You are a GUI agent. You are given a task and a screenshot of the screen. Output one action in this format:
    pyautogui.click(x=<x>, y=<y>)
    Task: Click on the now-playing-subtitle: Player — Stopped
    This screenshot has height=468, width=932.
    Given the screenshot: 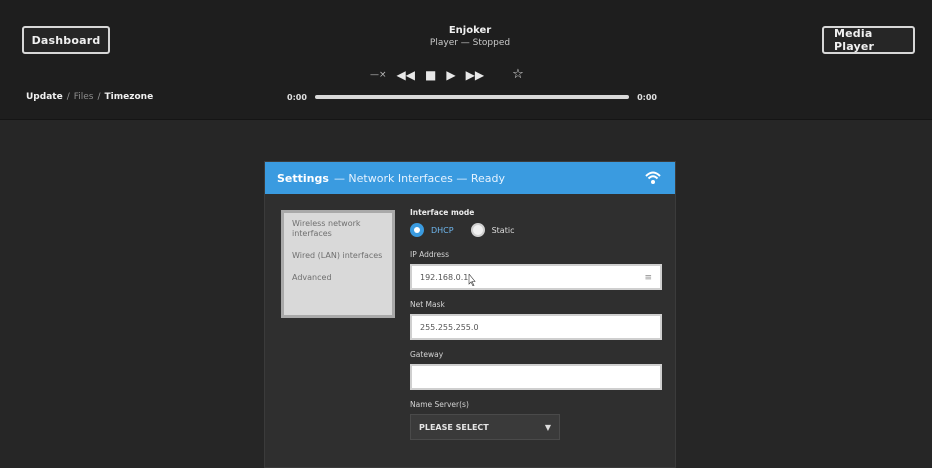 What is the action you would take?
    pyautogui.click(x=470, y=43)
    